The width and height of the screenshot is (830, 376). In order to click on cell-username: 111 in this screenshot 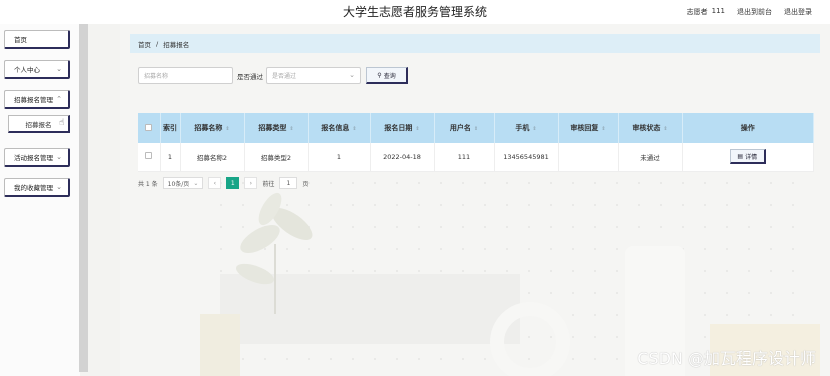, I will do `click(464, 157)`.